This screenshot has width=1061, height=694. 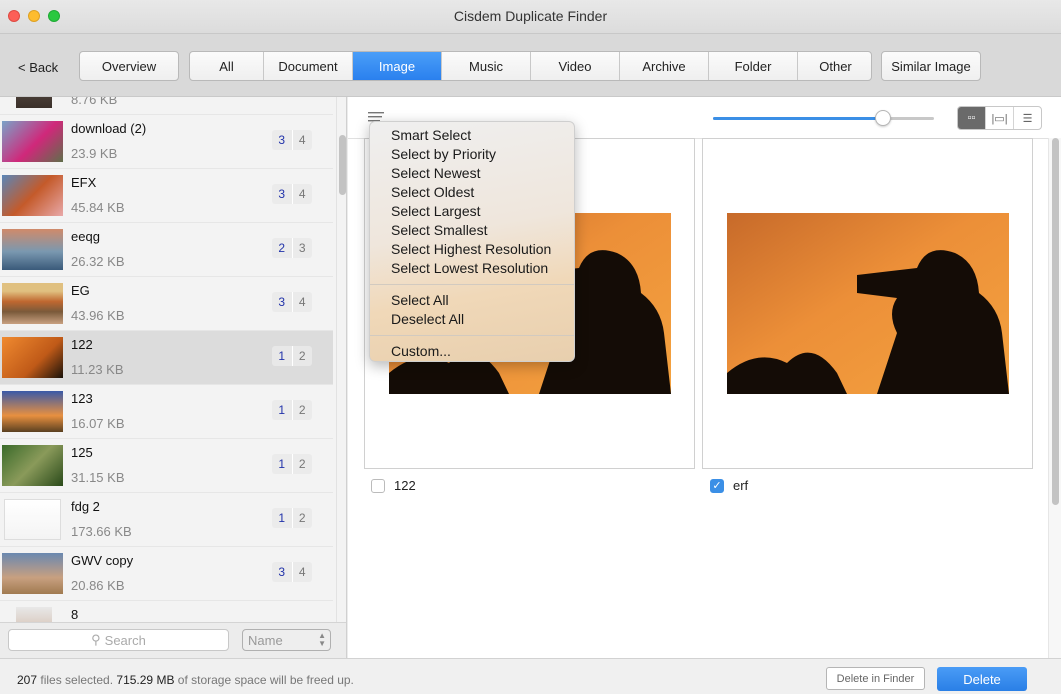 I want to click on list-item: fdg 2 173.66 KB 1 2, so click(x=166, y=520).